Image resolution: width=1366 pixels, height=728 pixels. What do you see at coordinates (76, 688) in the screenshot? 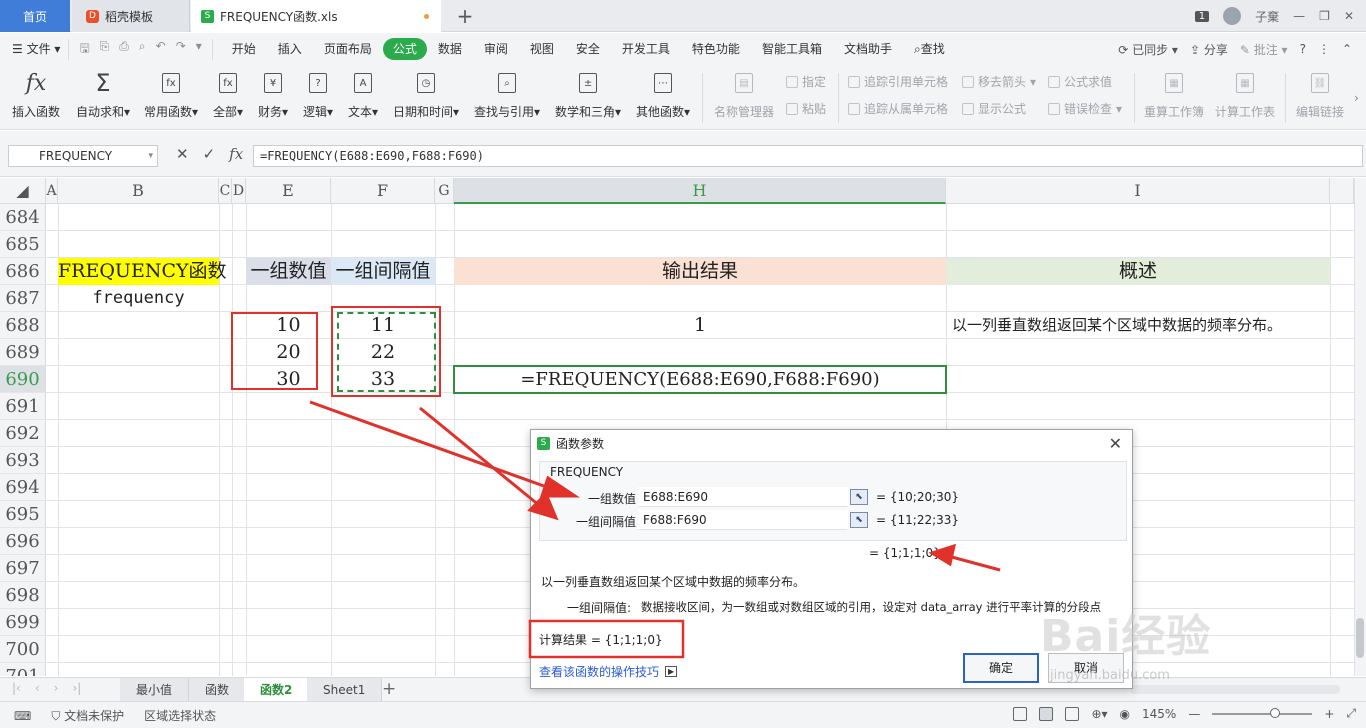
I see `last-sheet-icon: ›|` at bounding box center [76, 688].